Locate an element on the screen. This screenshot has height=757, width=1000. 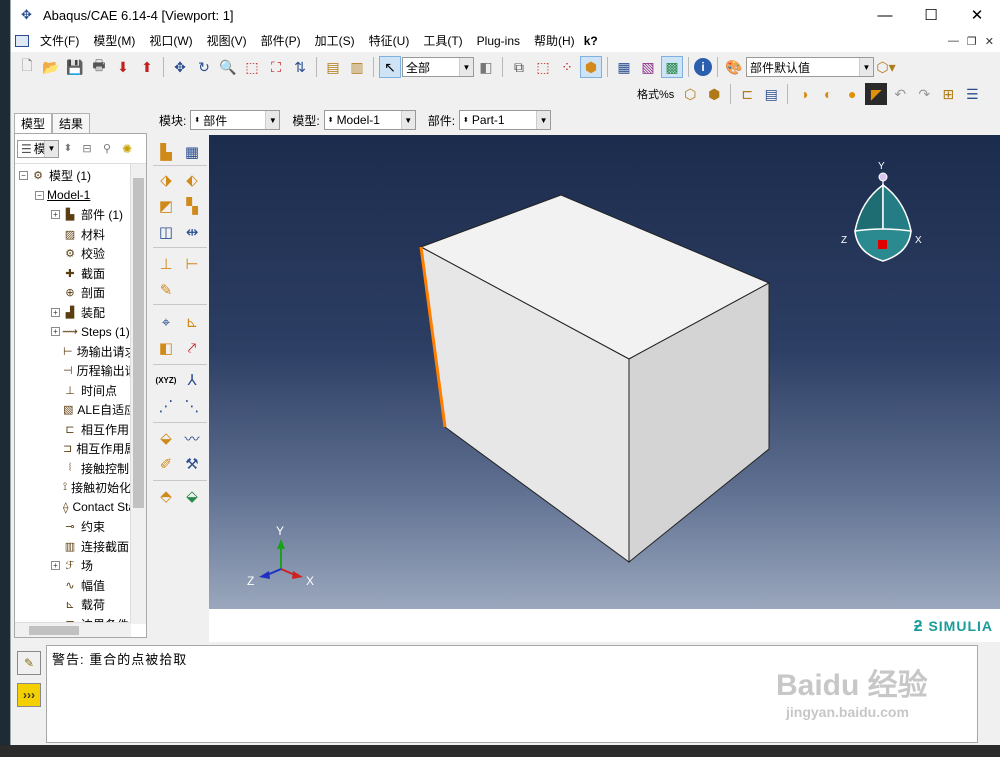
spin-icon: ⬍ is located at coordinates (68, 149).